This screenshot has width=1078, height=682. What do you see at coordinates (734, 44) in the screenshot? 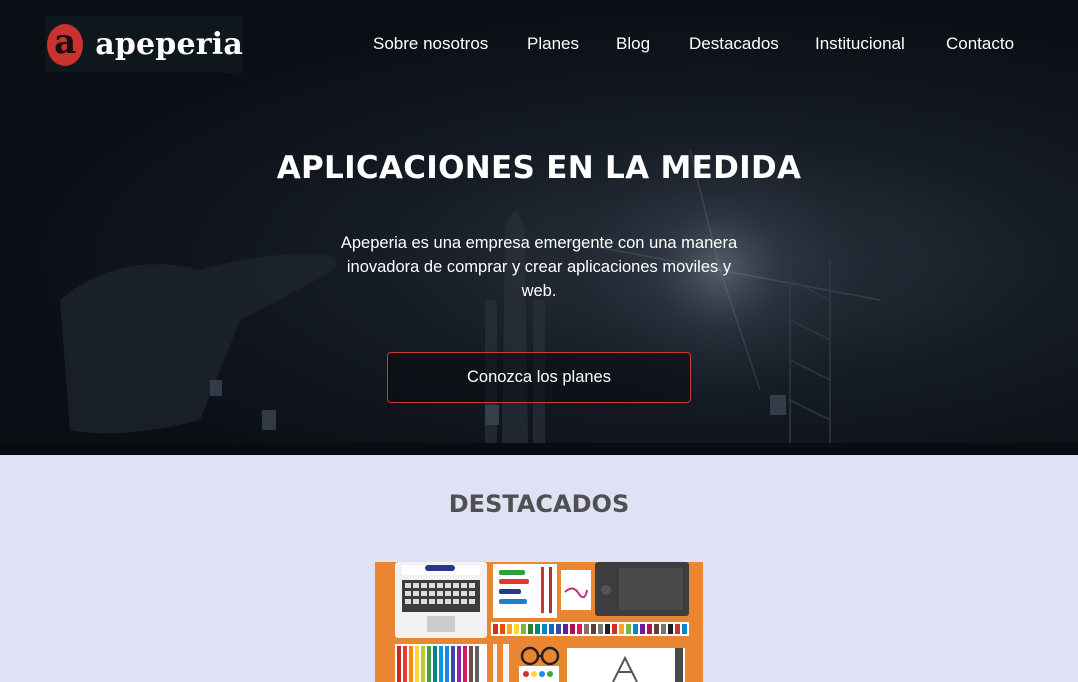
I see `nav-link-destacados: Destacados` at bounding box center [734, 44].